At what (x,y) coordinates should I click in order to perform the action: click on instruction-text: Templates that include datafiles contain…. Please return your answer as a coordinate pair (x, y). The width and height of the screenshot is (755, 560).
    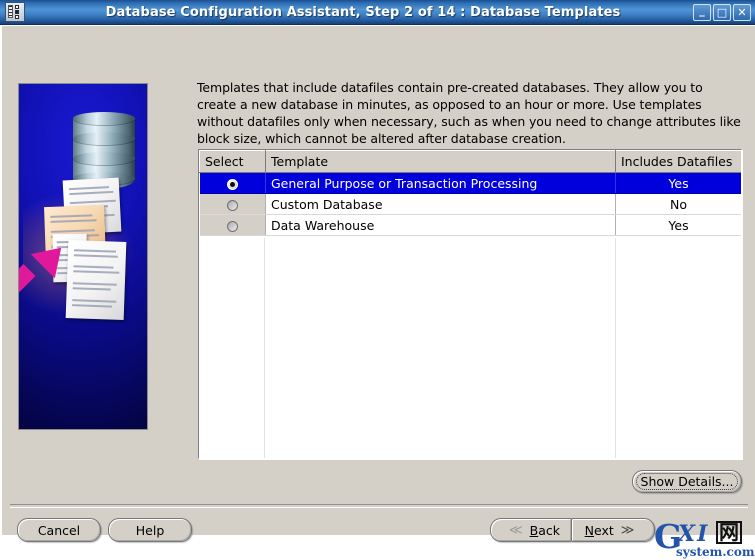
    Looking at the image, I should click on (469, 113).